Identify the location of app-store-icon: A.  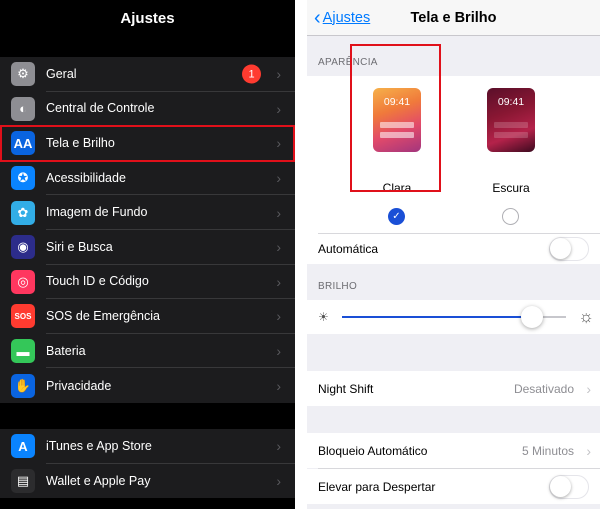
(23, 446).